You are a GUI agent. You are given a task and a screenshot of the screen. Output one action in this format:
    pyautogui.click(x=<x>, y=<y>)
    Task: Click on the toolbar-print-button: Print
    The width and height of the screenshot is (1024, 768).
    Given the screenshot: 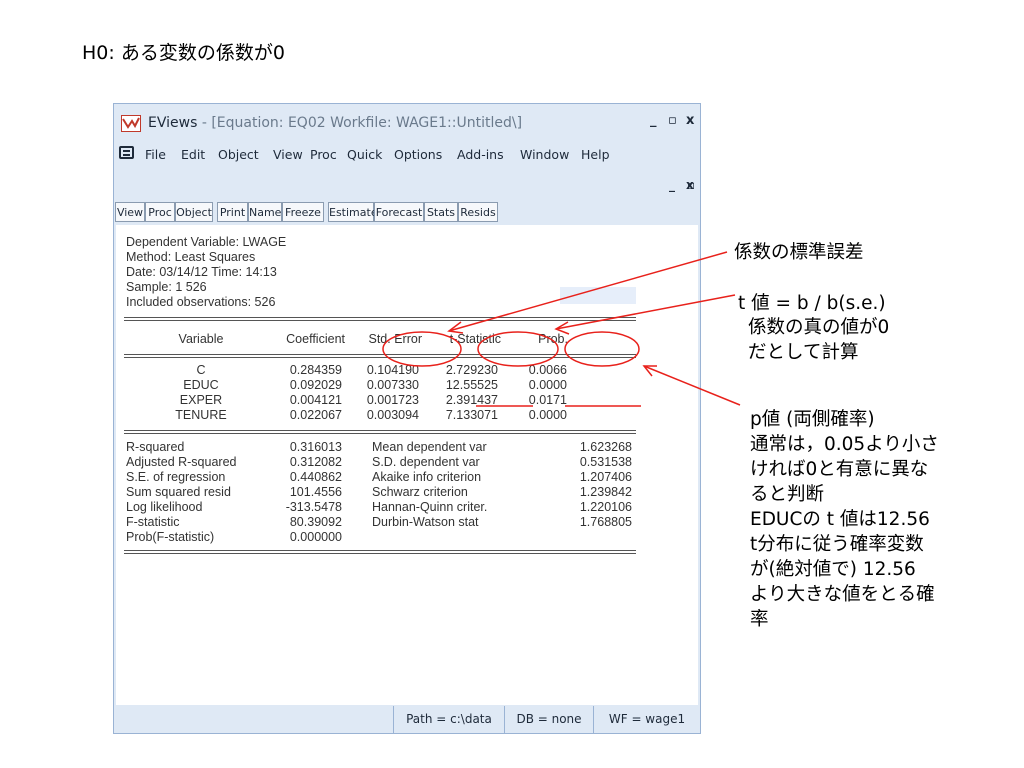 What is the action you would take?
    pyautogui.click(x=232, y=212)
    